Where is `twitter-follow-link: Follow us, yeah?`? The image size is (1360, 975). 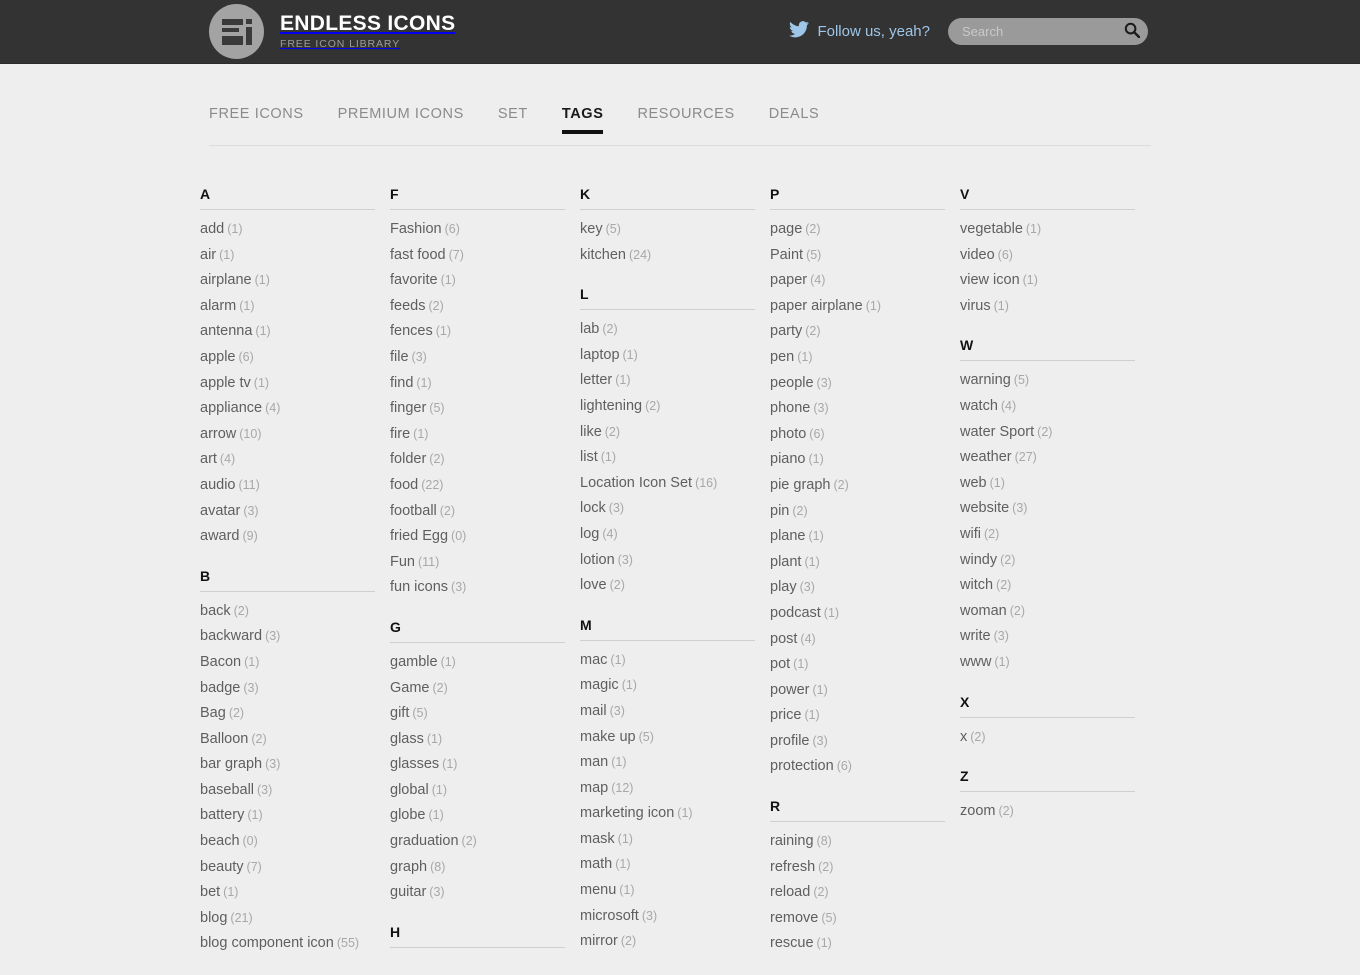 twitter-follow-link: Follow us, yeah? is located at coordinates (859, 31).